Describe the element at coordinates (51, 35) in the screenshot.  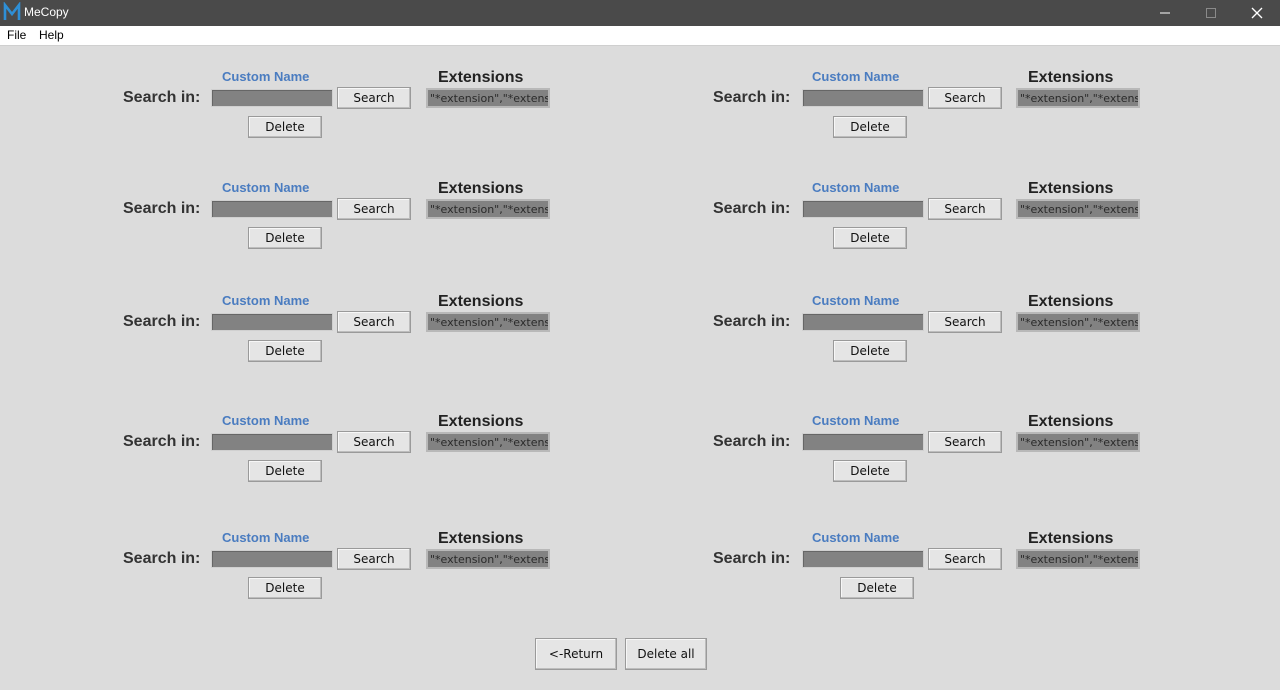
I see `menu-help: Help` at that location.